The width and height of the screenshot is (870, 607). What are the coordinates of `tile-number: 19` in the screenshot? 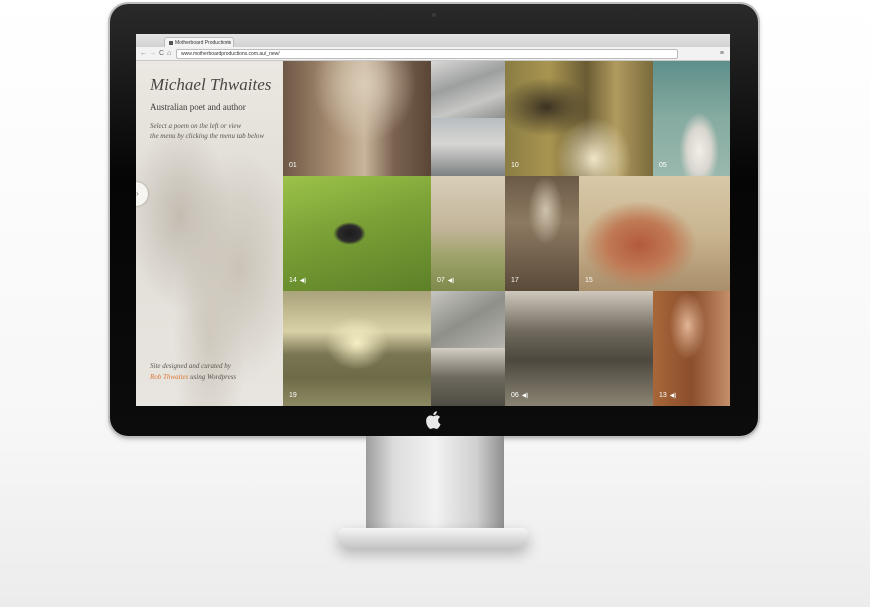 It's located at (293, 395).